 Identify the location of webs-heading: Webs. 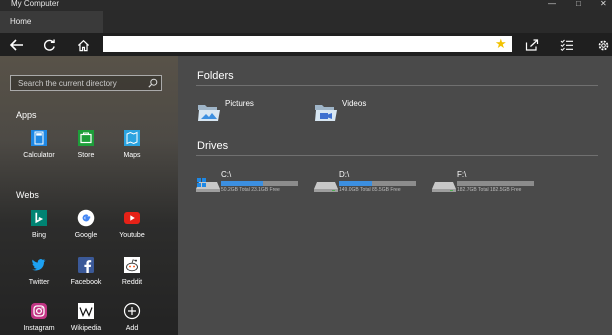
(27, 195).